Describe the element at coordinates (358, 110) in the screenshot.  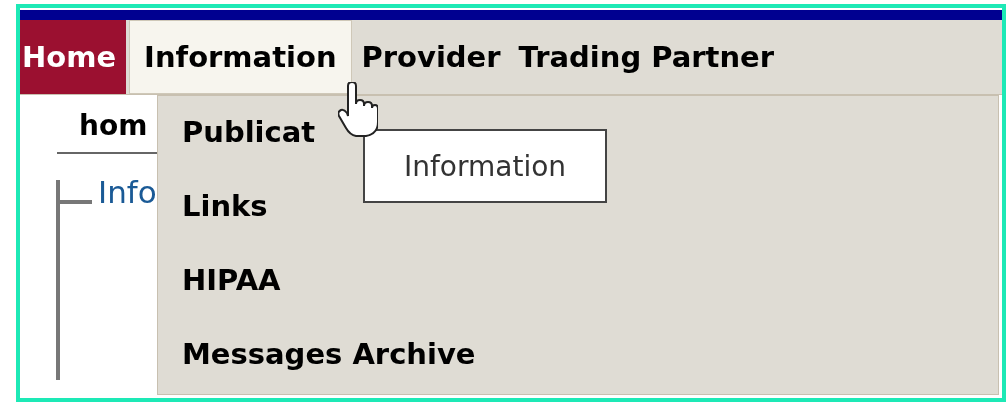
I see `hand-cursor-icon` at that location.